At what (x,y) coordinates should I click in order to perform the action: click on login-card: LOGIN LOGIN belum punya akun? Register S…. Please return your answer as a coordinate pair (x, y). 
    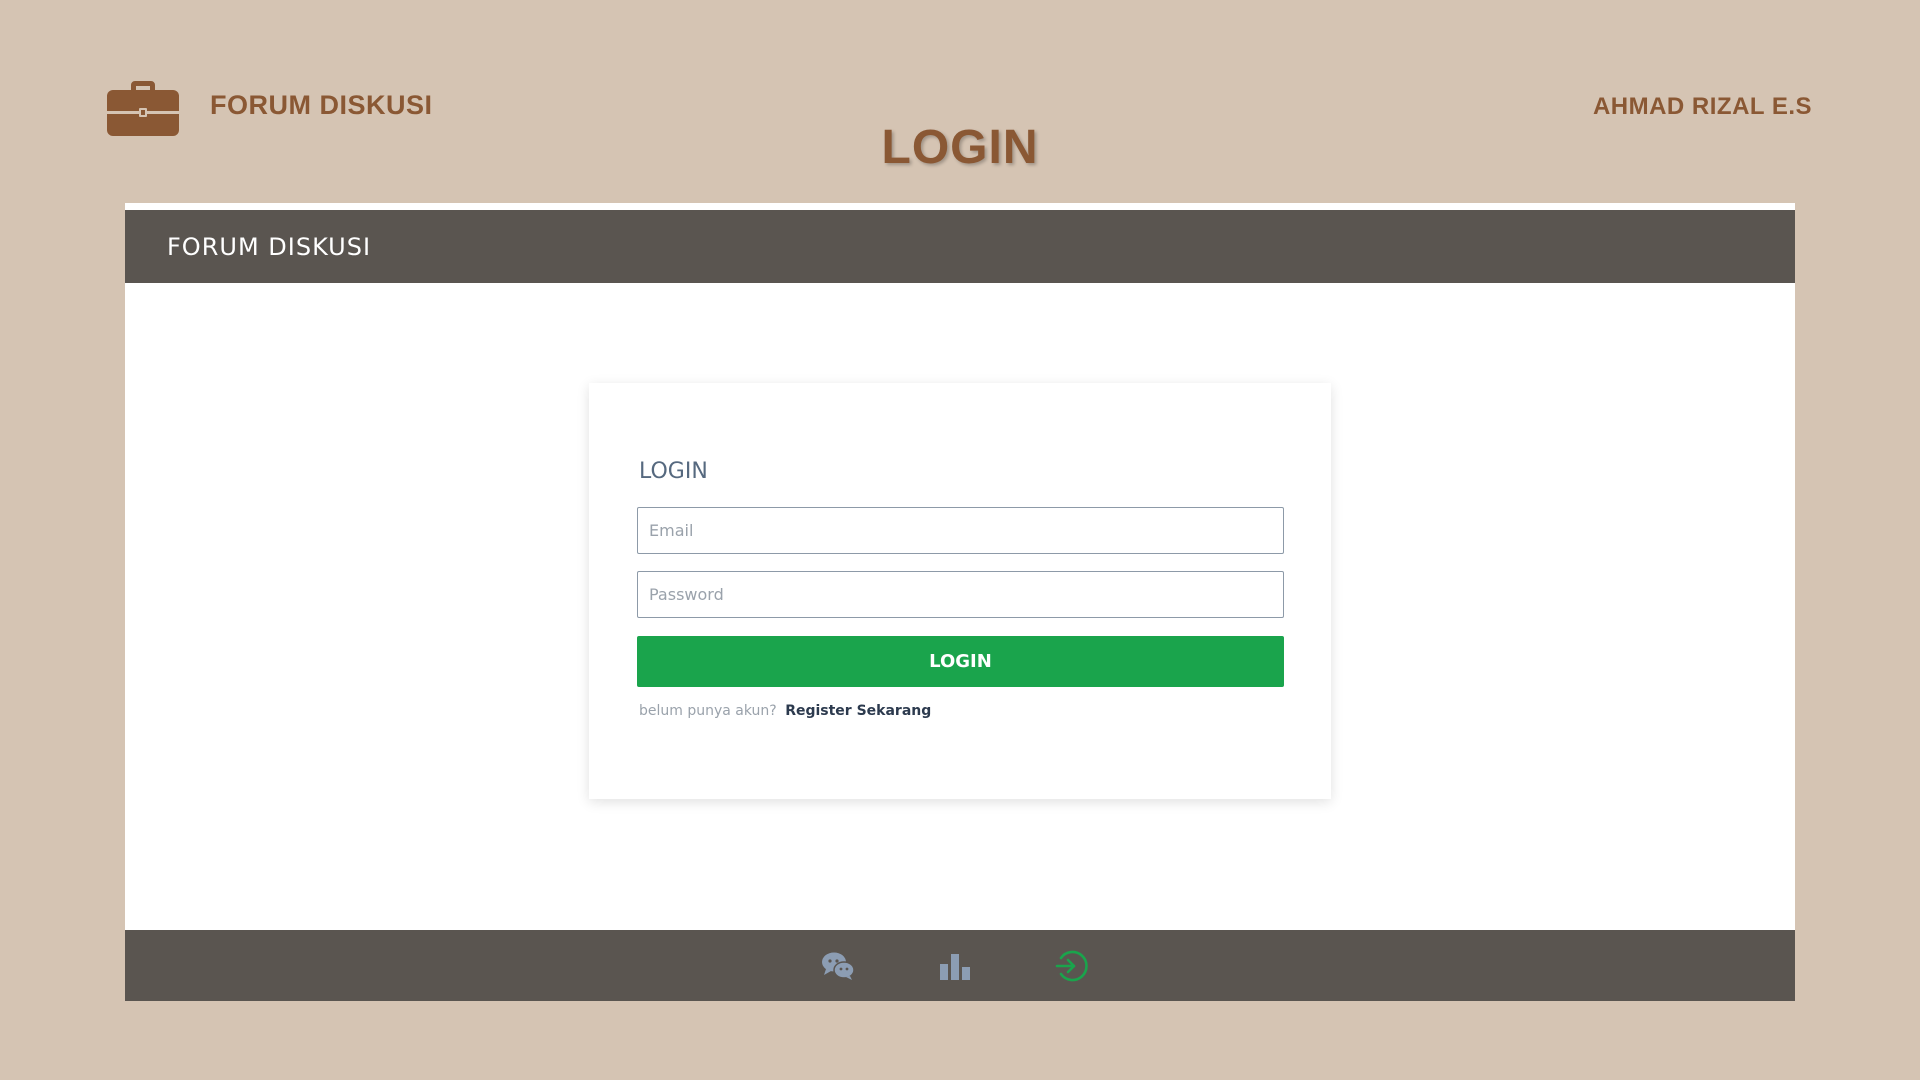
    Looking at the image, I should click on (960, 591).